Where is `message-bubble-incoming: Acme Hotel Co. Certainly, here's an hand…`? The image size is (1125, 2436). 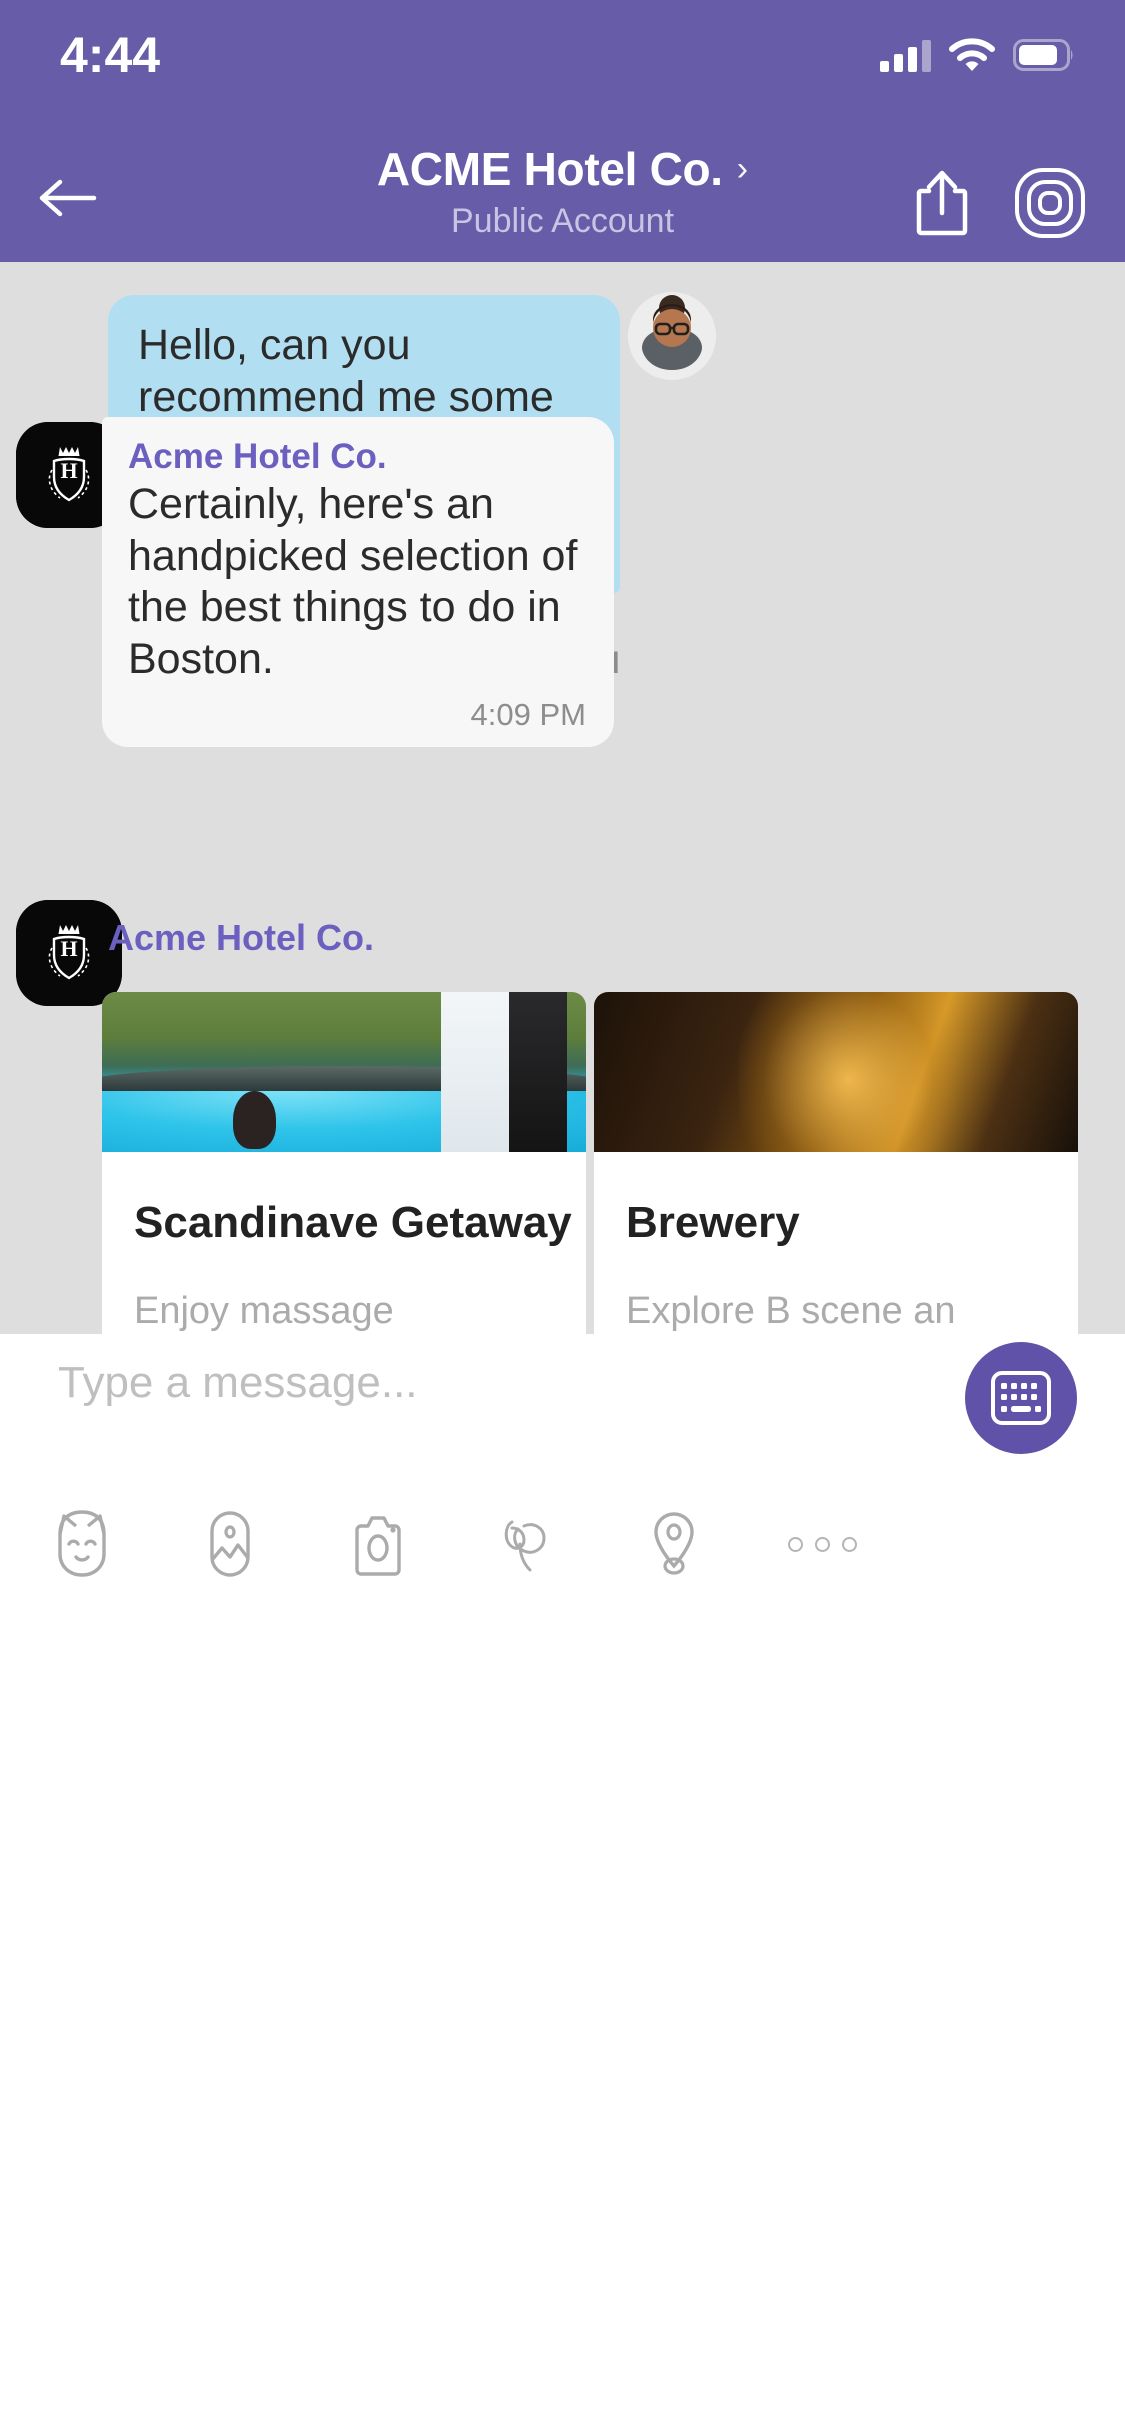 message-bubble-incoming: Acme Hotel Co. Certainly, here's an hand… is located at coordinates (358, 582).